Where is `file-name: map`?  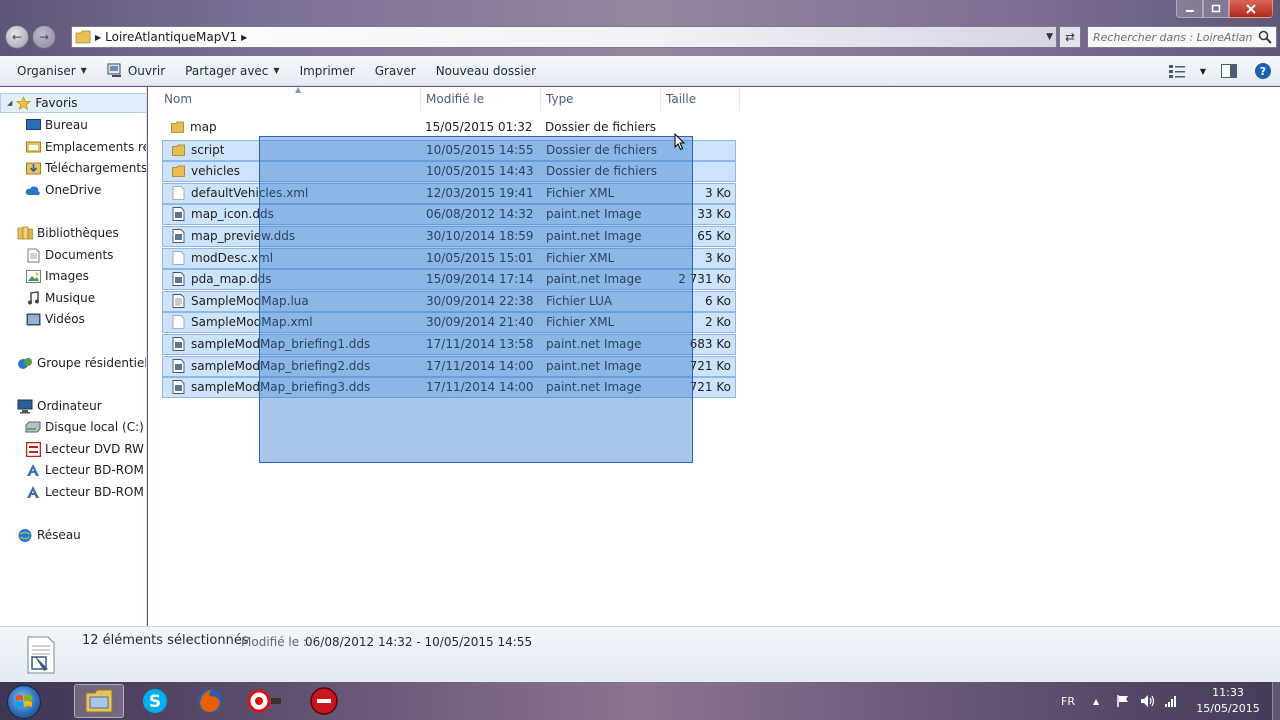
file-name: map is located at coordinates (203, 127).